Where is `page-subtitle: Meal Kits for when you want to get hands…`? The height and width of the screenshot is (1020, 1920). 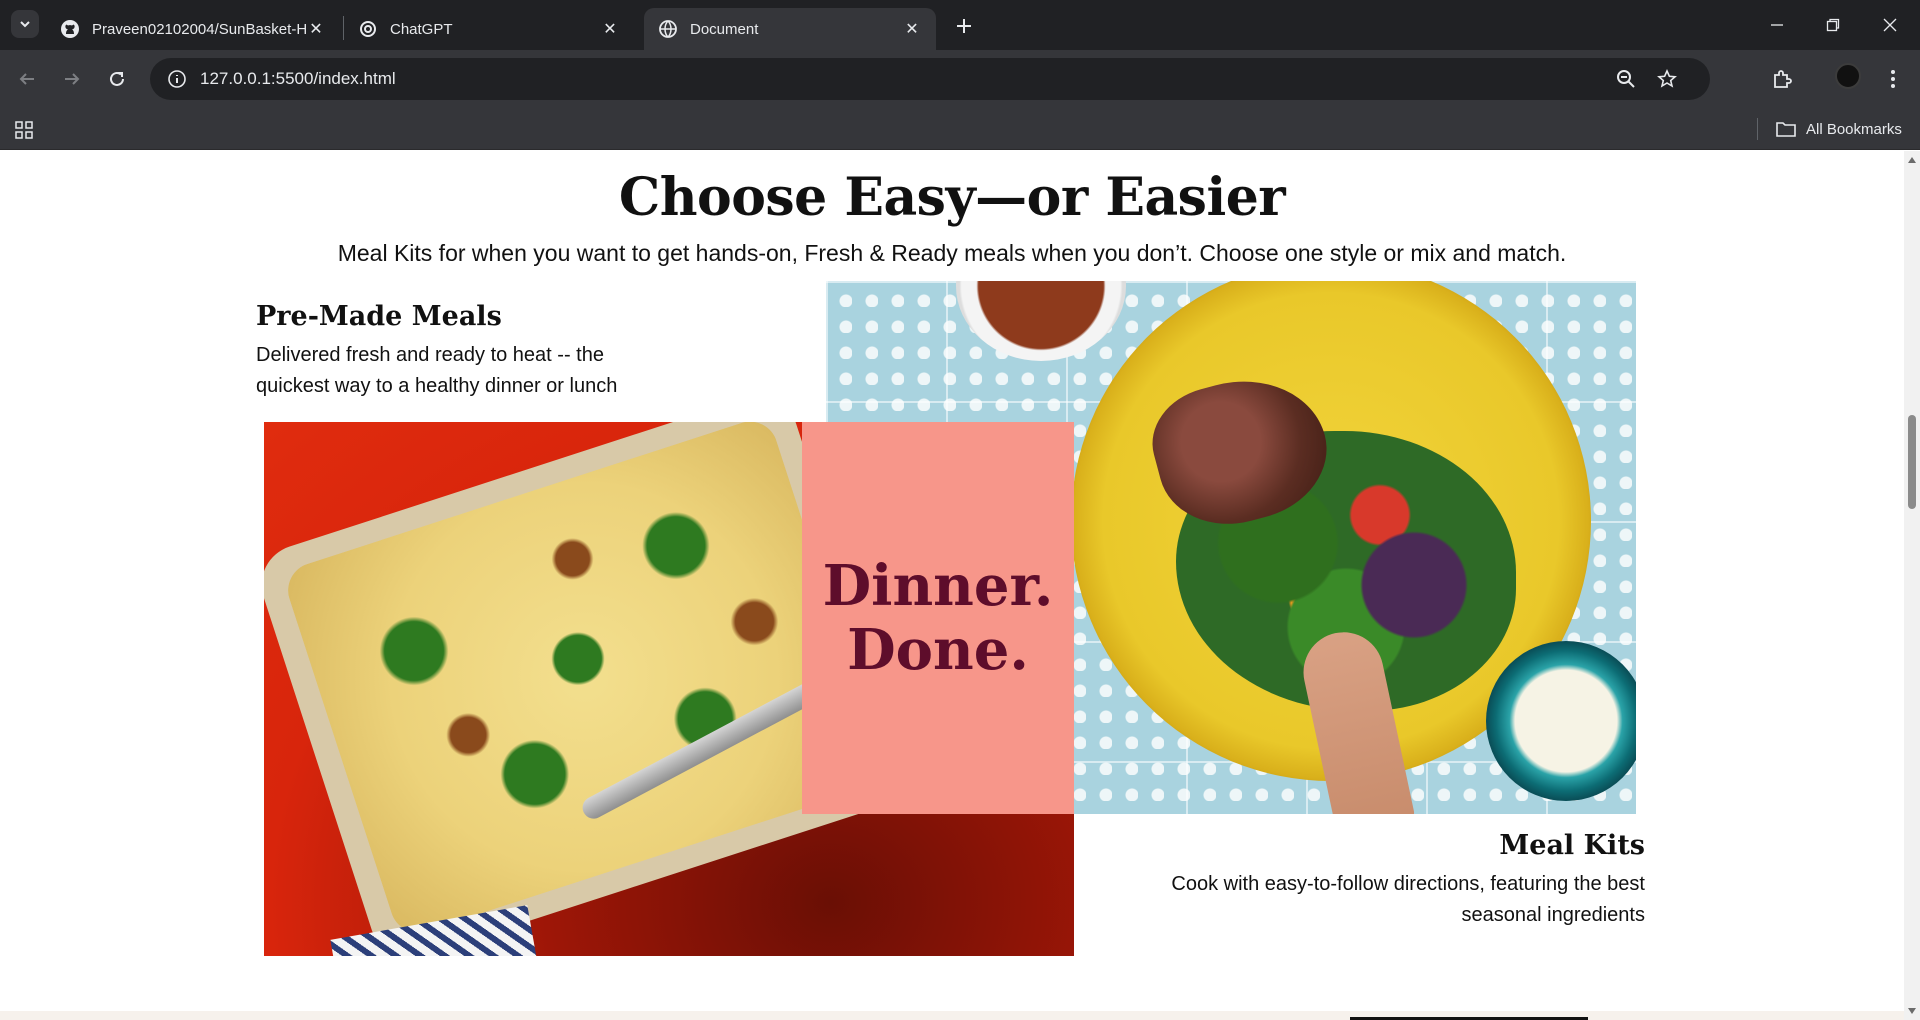 page-subtitle: Meal Kits for when you want to get hands… is located at coordinates (952, 253).